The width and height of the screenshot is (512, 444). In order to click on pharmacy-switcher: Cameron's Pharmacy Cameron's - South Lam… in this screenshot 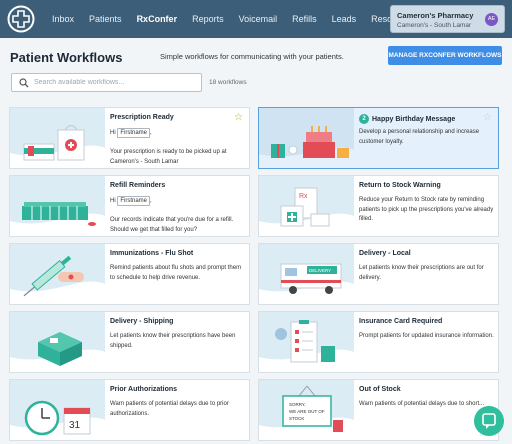, I will do `click(447, 19)`.